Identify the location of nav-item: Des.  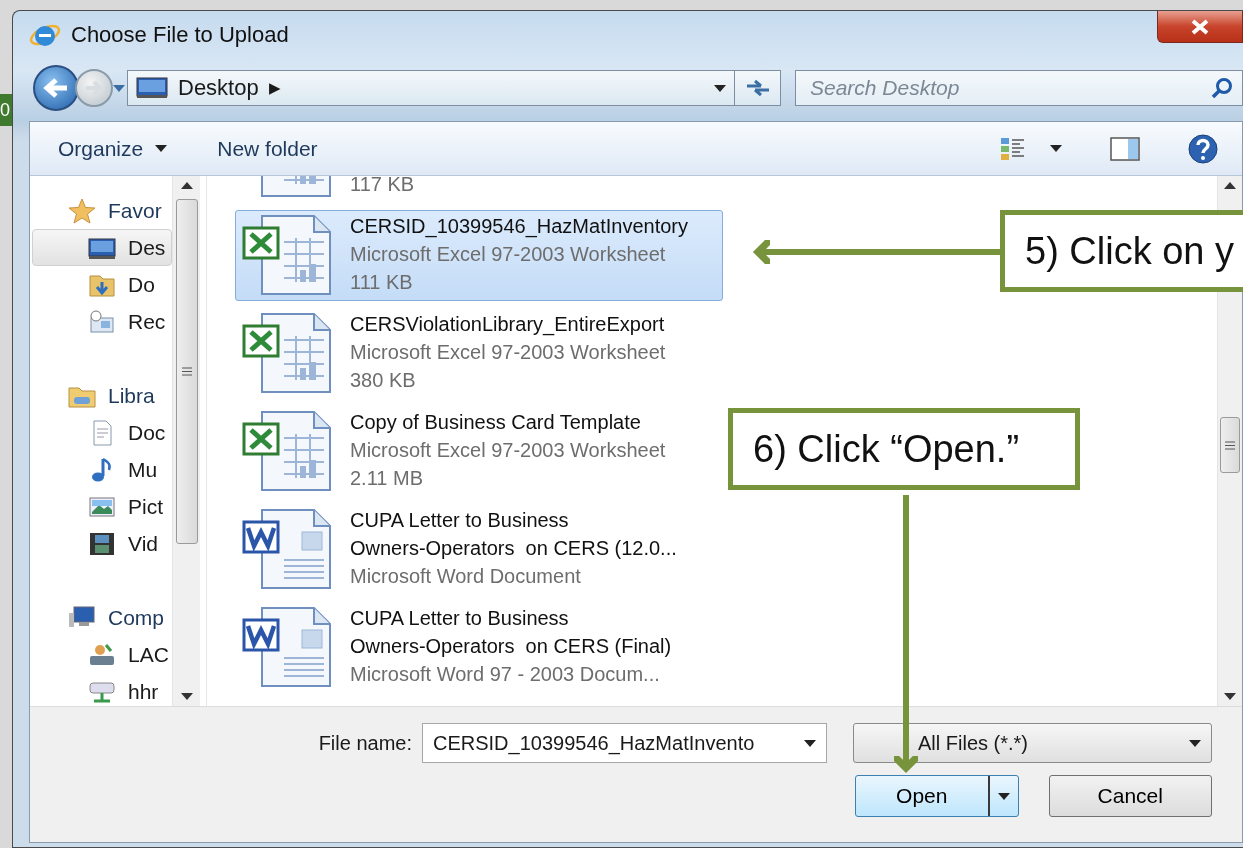
(102, 247).